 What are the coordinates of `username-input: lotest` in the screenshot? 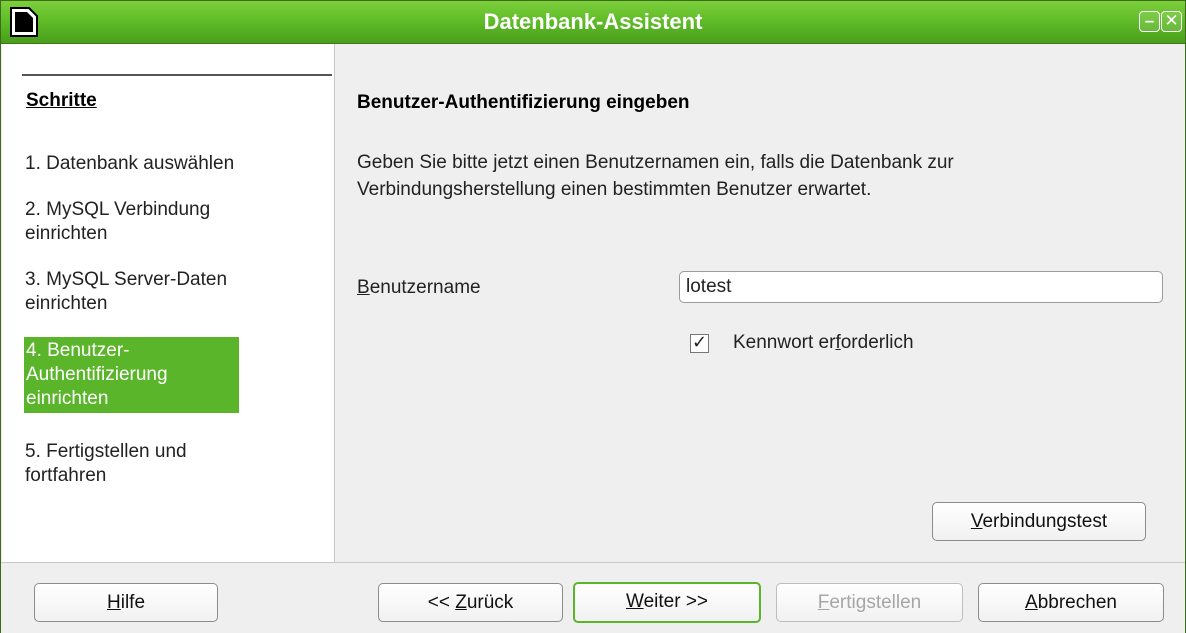 It's located at (921, 287).